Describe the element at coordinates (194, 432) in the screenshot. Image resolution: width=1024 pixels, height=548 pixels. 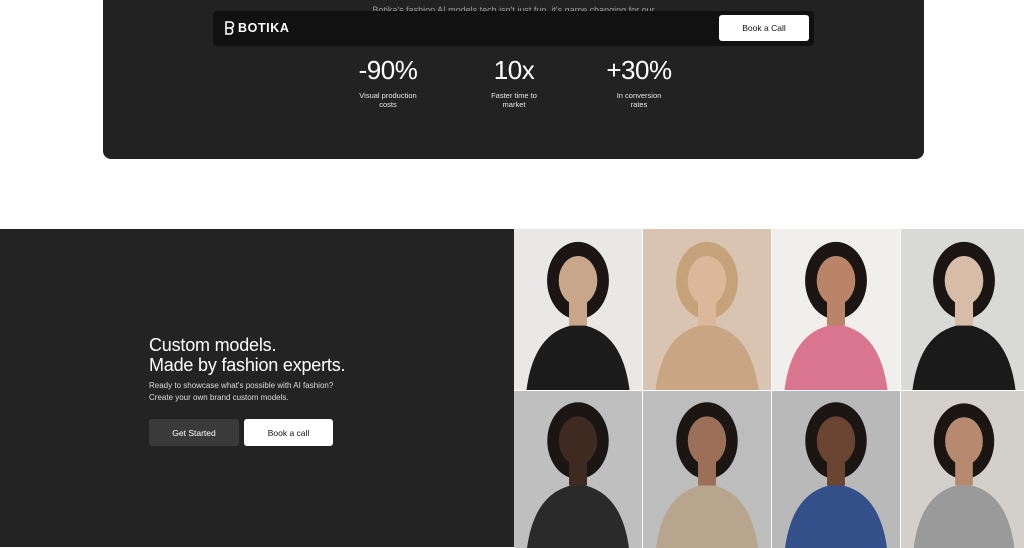
I see `get-started-button: Get Started` at that location.